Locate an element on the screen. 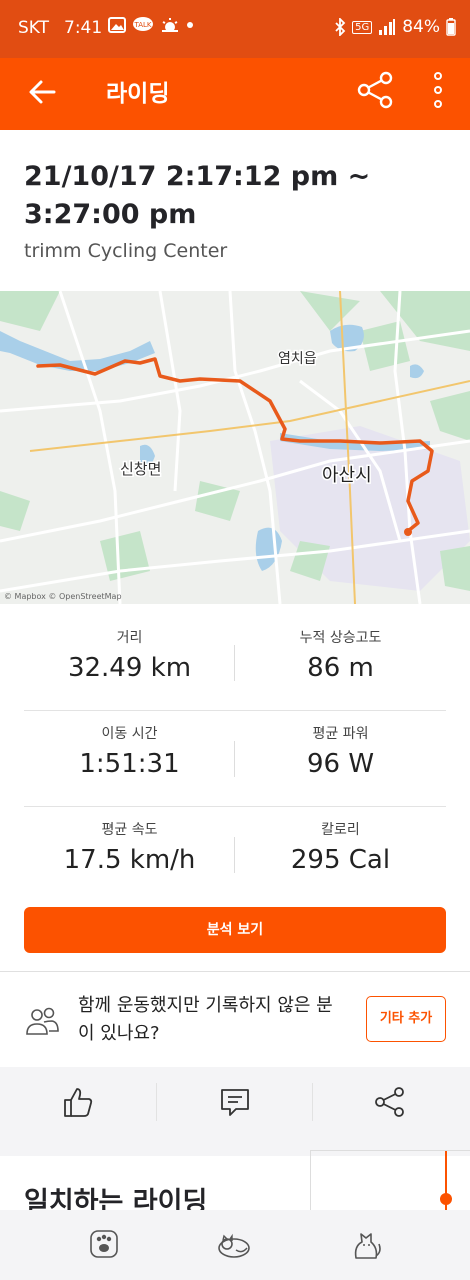 The image size is (470, 1280). stat-row: 평균 속도 17.5 km/h 칼로리 295 Cal is located at coordinates (235, 854).